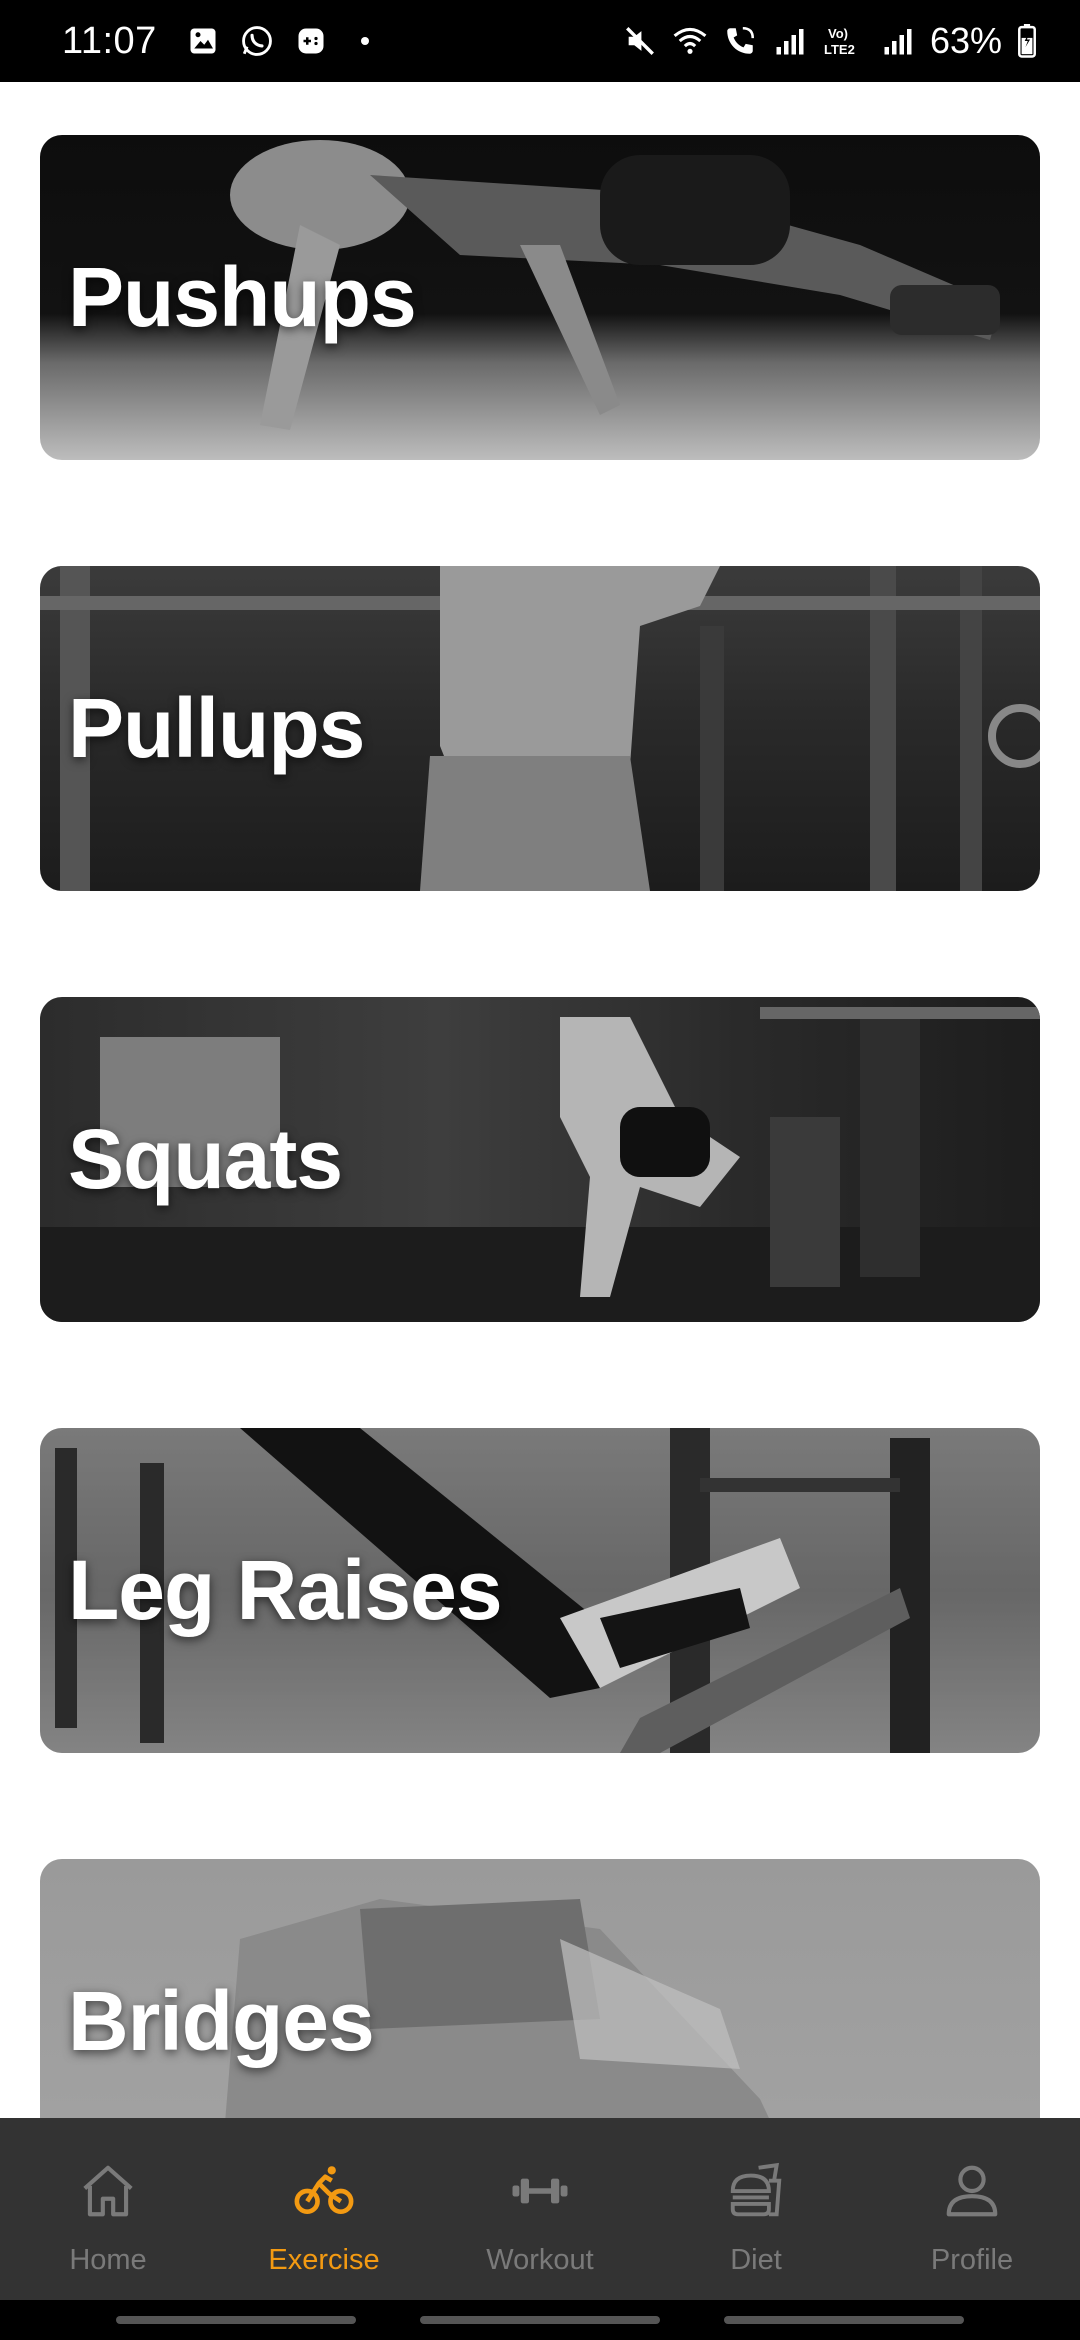  Describe the element at coordinates (740, 41) in the screenshot. I see `wifi-calling-icon` at that location.